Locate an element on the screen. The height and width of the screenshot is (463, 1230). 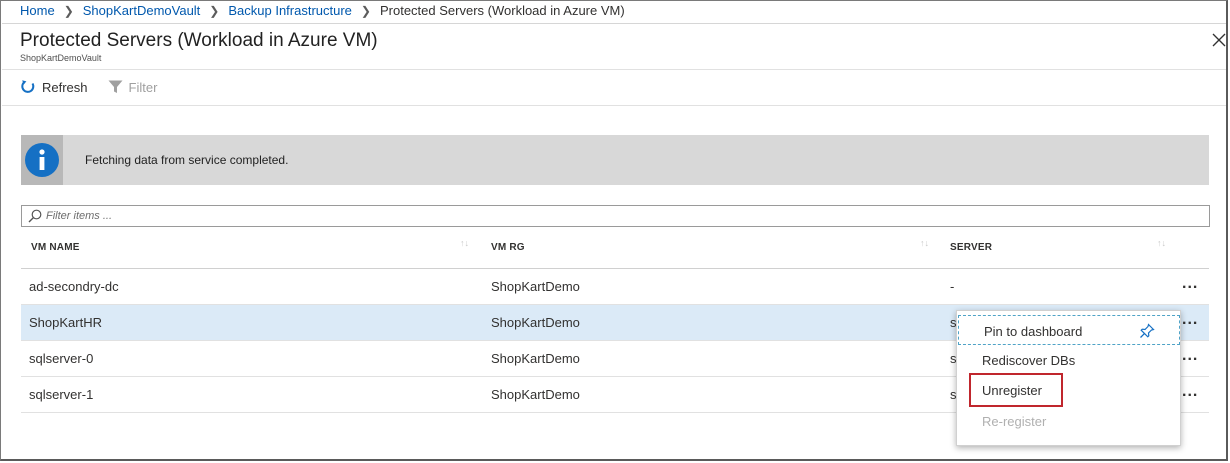
cell-vm-name: ad-secondry-dc is located at coordinates (74, 286).